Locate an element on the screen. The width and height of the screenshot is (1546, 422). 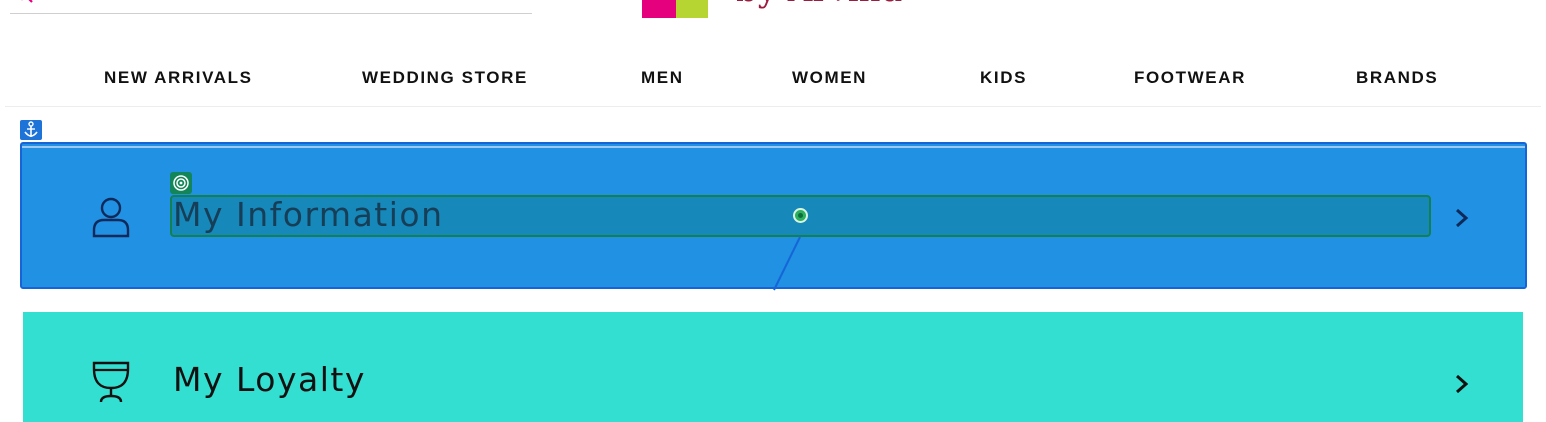
nav-new-arrivals: NEW ARRIVALS is located at coordinates (178, 78).